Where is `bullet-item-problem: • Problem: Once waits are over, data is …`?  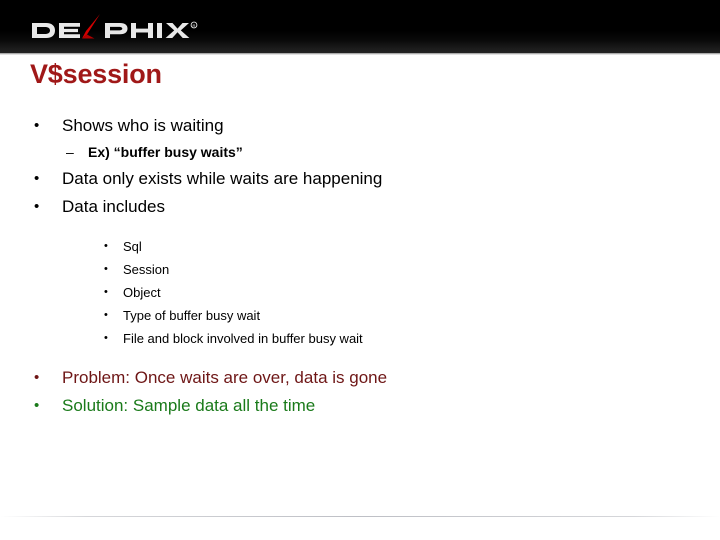
bullet-item-problem: • Problem: Once waits are over, data is … is located at coordinates (360, 378).